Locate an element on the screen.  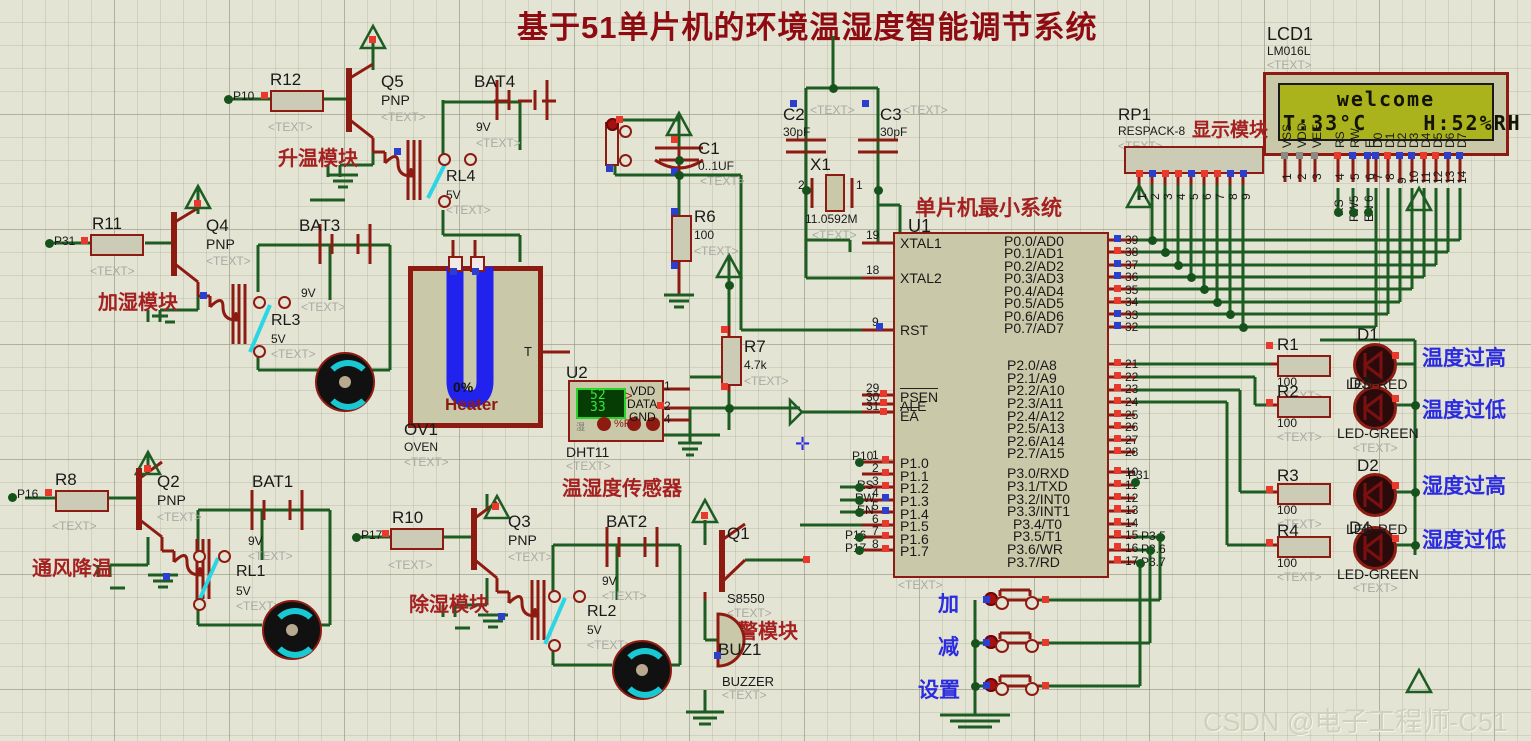
x1-dot-left is located at coordinates (806, 190).